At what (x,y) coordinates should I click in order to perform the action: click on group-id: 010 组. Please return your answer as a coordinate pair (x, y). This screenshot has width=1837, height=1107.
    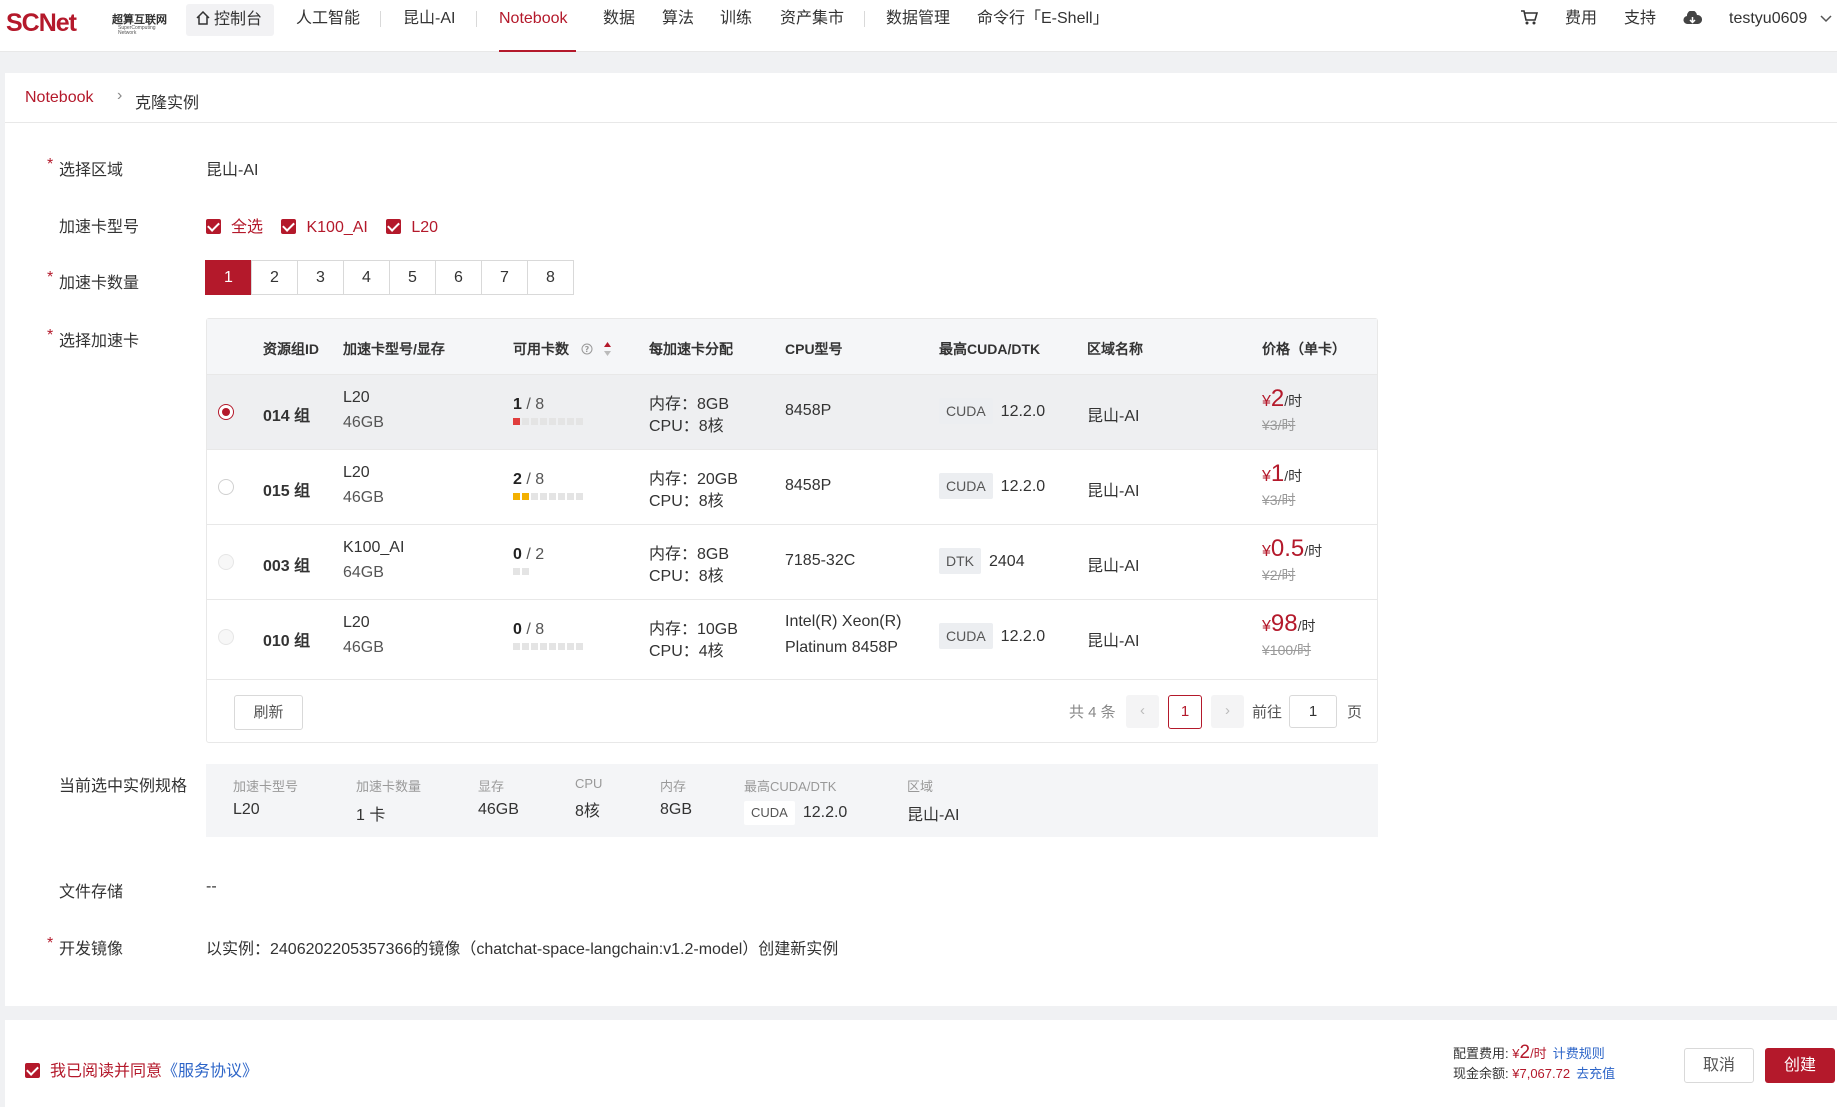
    Looking at the image, I should click on (287, 641).